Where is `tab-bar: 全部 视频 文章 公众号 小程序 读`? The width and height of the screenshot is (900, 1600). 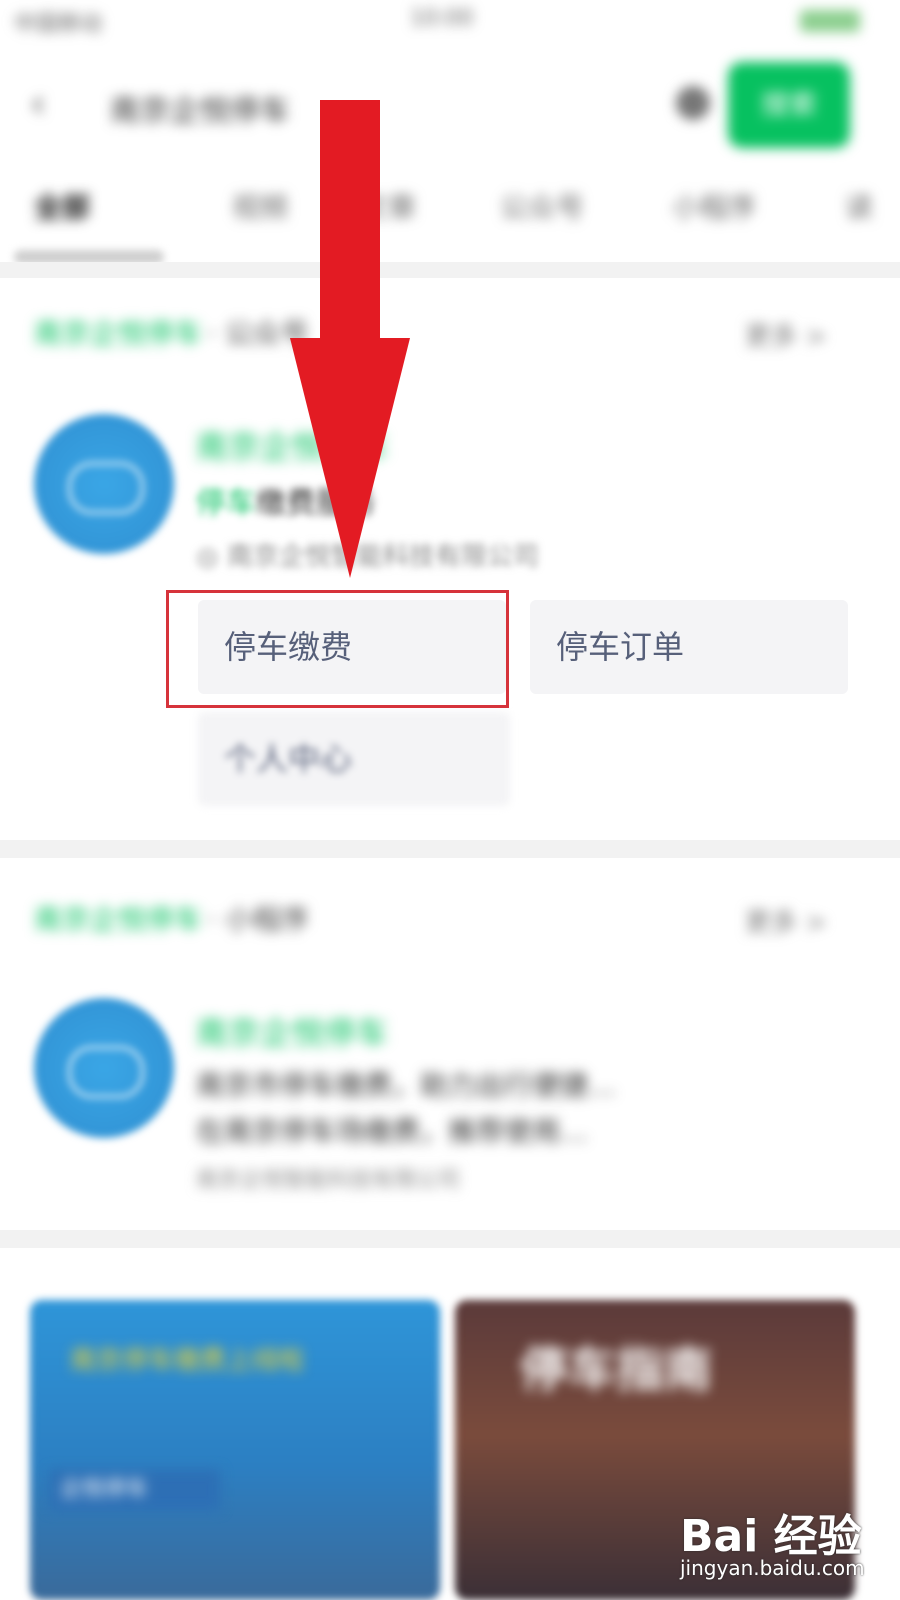
tab-bar: 全部 视频 文章 公众号 小程序 读 is located at coordinates (450, 205).